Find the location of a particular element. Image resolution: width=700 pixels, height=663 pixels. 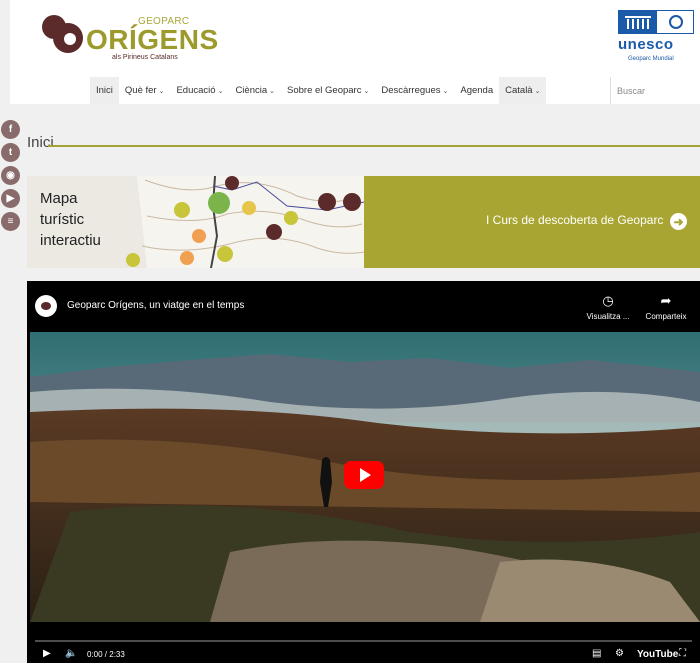

unesco-emblem is located at coordinates (656, 22).